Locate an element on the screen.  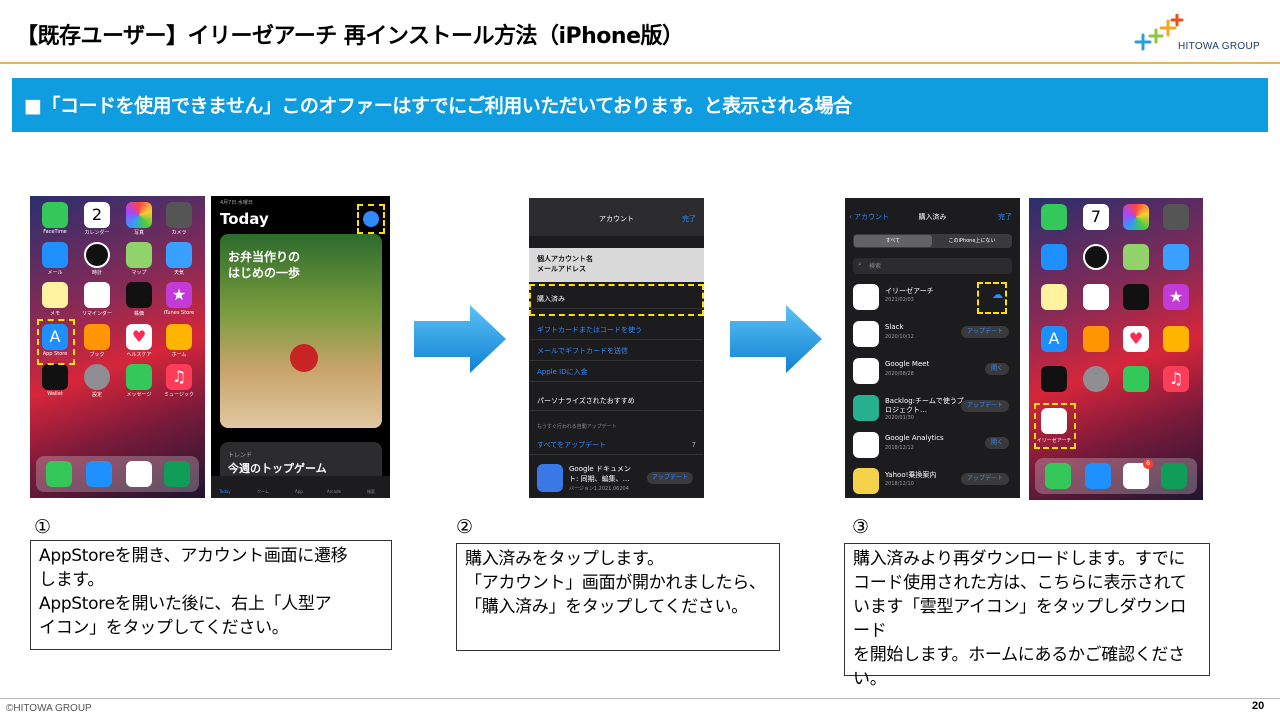
search-placeholder: 検索 is located at coordinates (875, 266).